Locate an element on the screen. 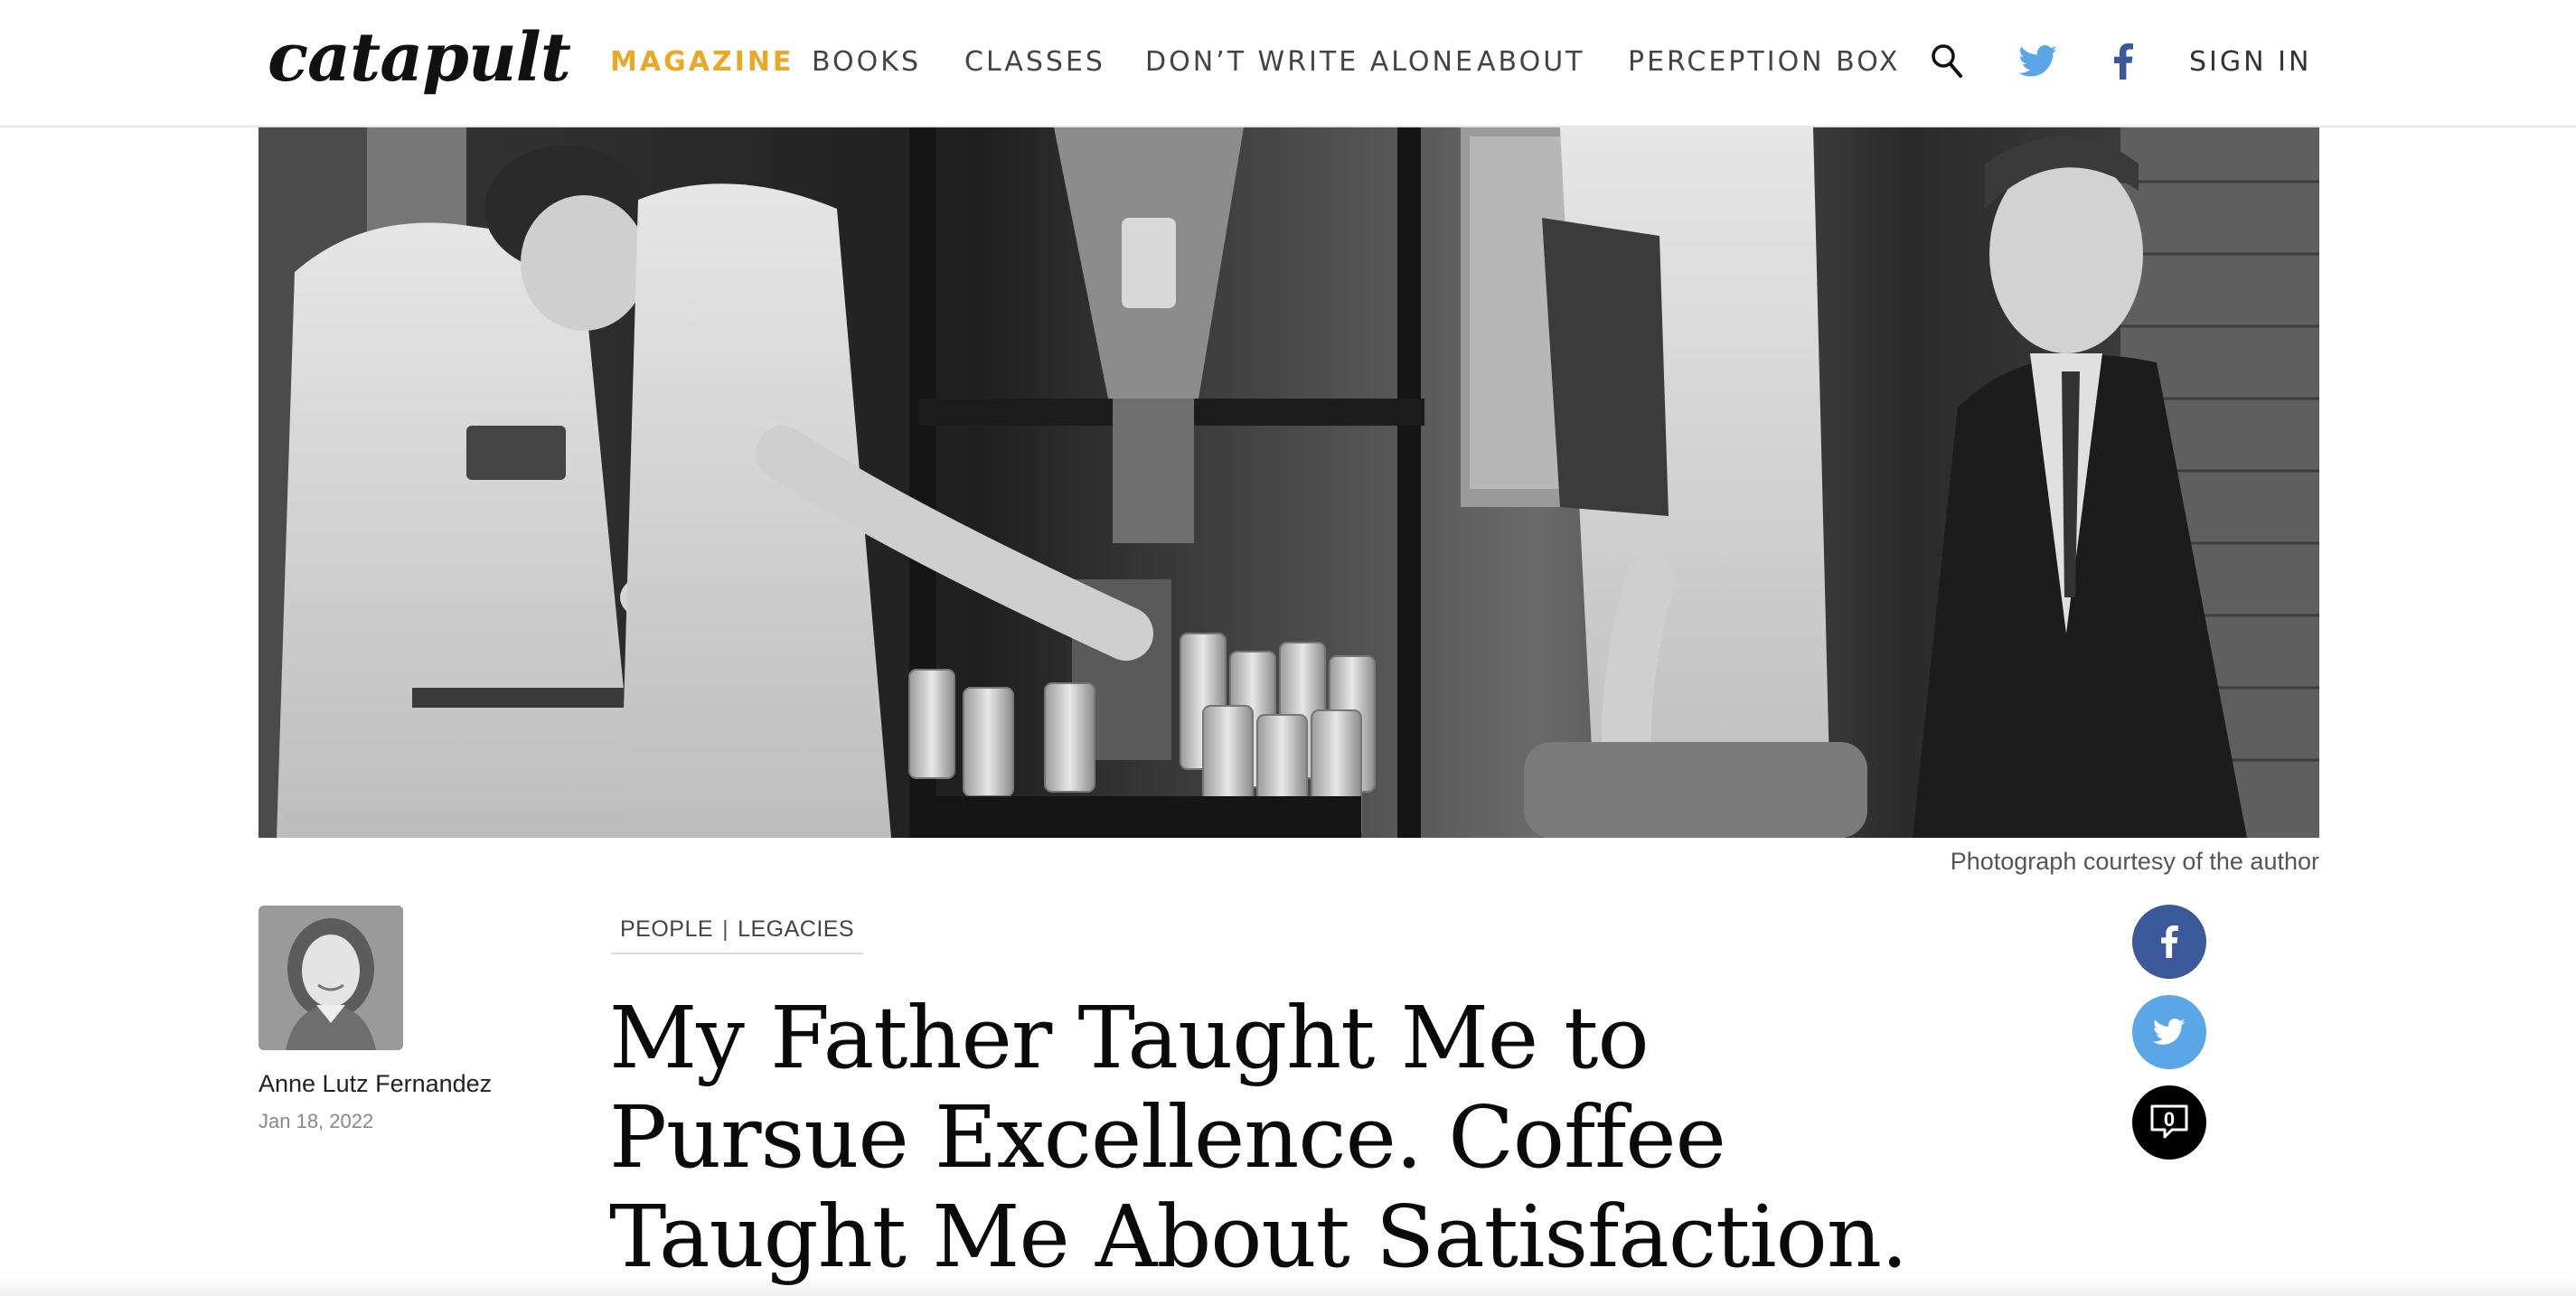 This screenshot has width=2576, height=1296. facebook-share-button is located at coordinates (2169, 942).